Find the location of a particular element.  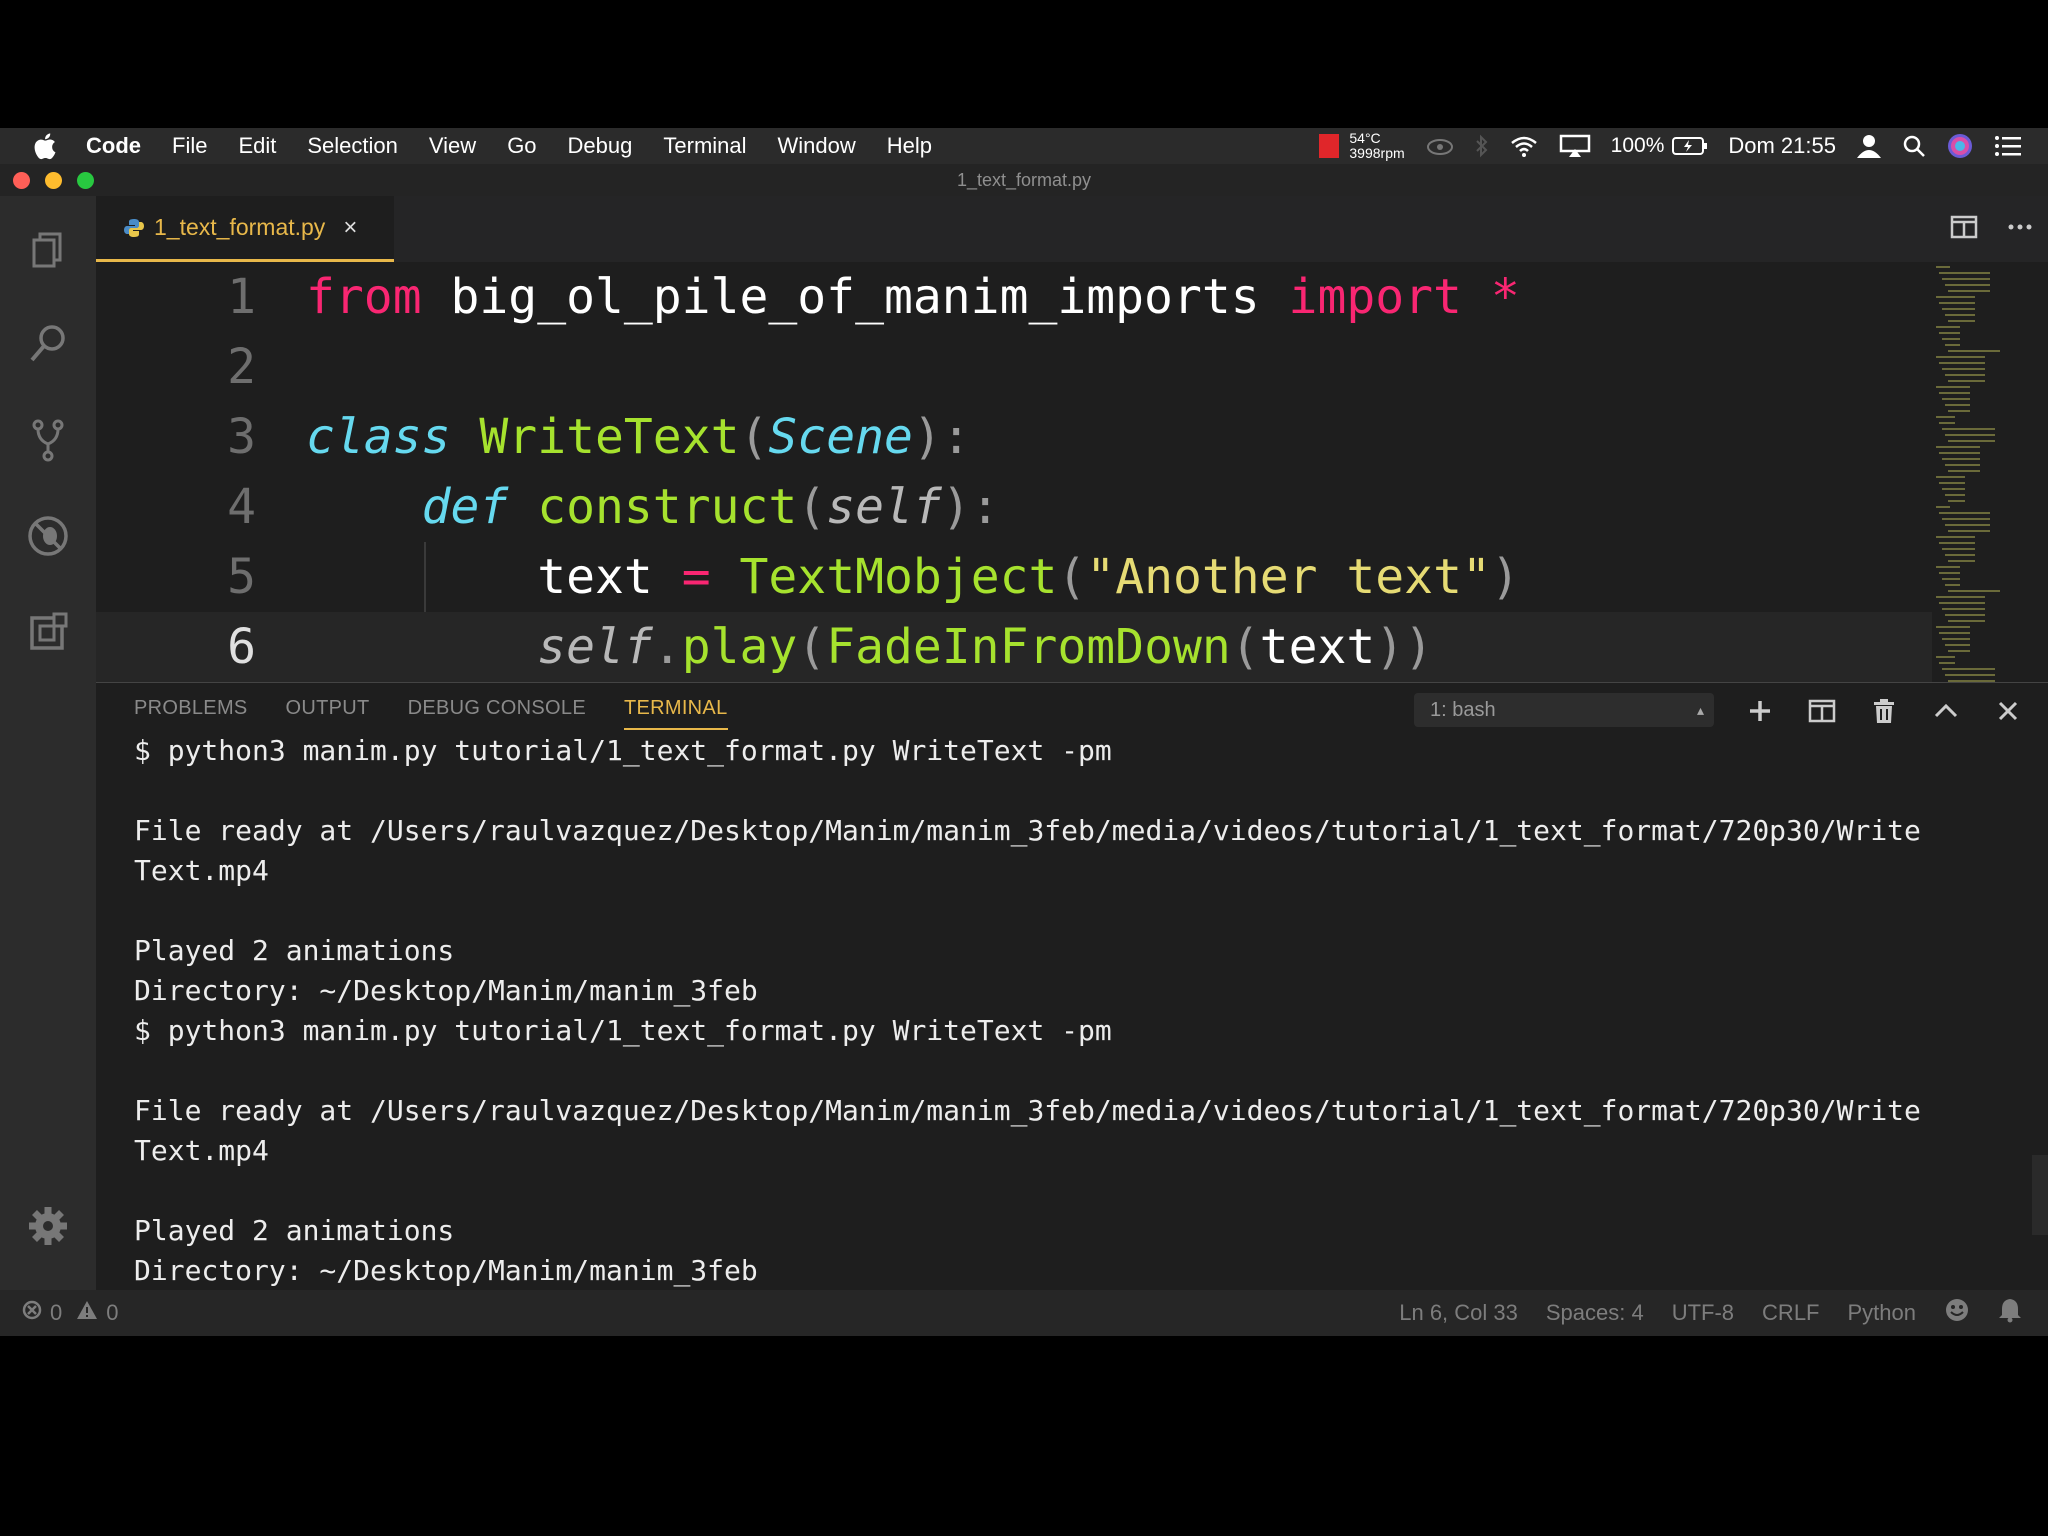

code-token: big_ol_pile_of_manim_imports is located at coordinates (855, 297).